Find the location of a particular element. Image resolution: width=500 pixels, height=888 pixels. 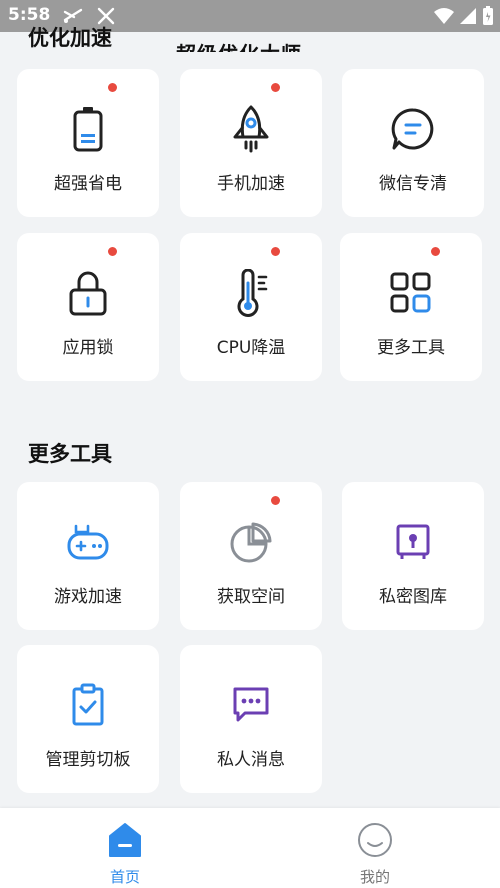

card-wechat-clean: 微信专清 is located at coordinates (413, 143).